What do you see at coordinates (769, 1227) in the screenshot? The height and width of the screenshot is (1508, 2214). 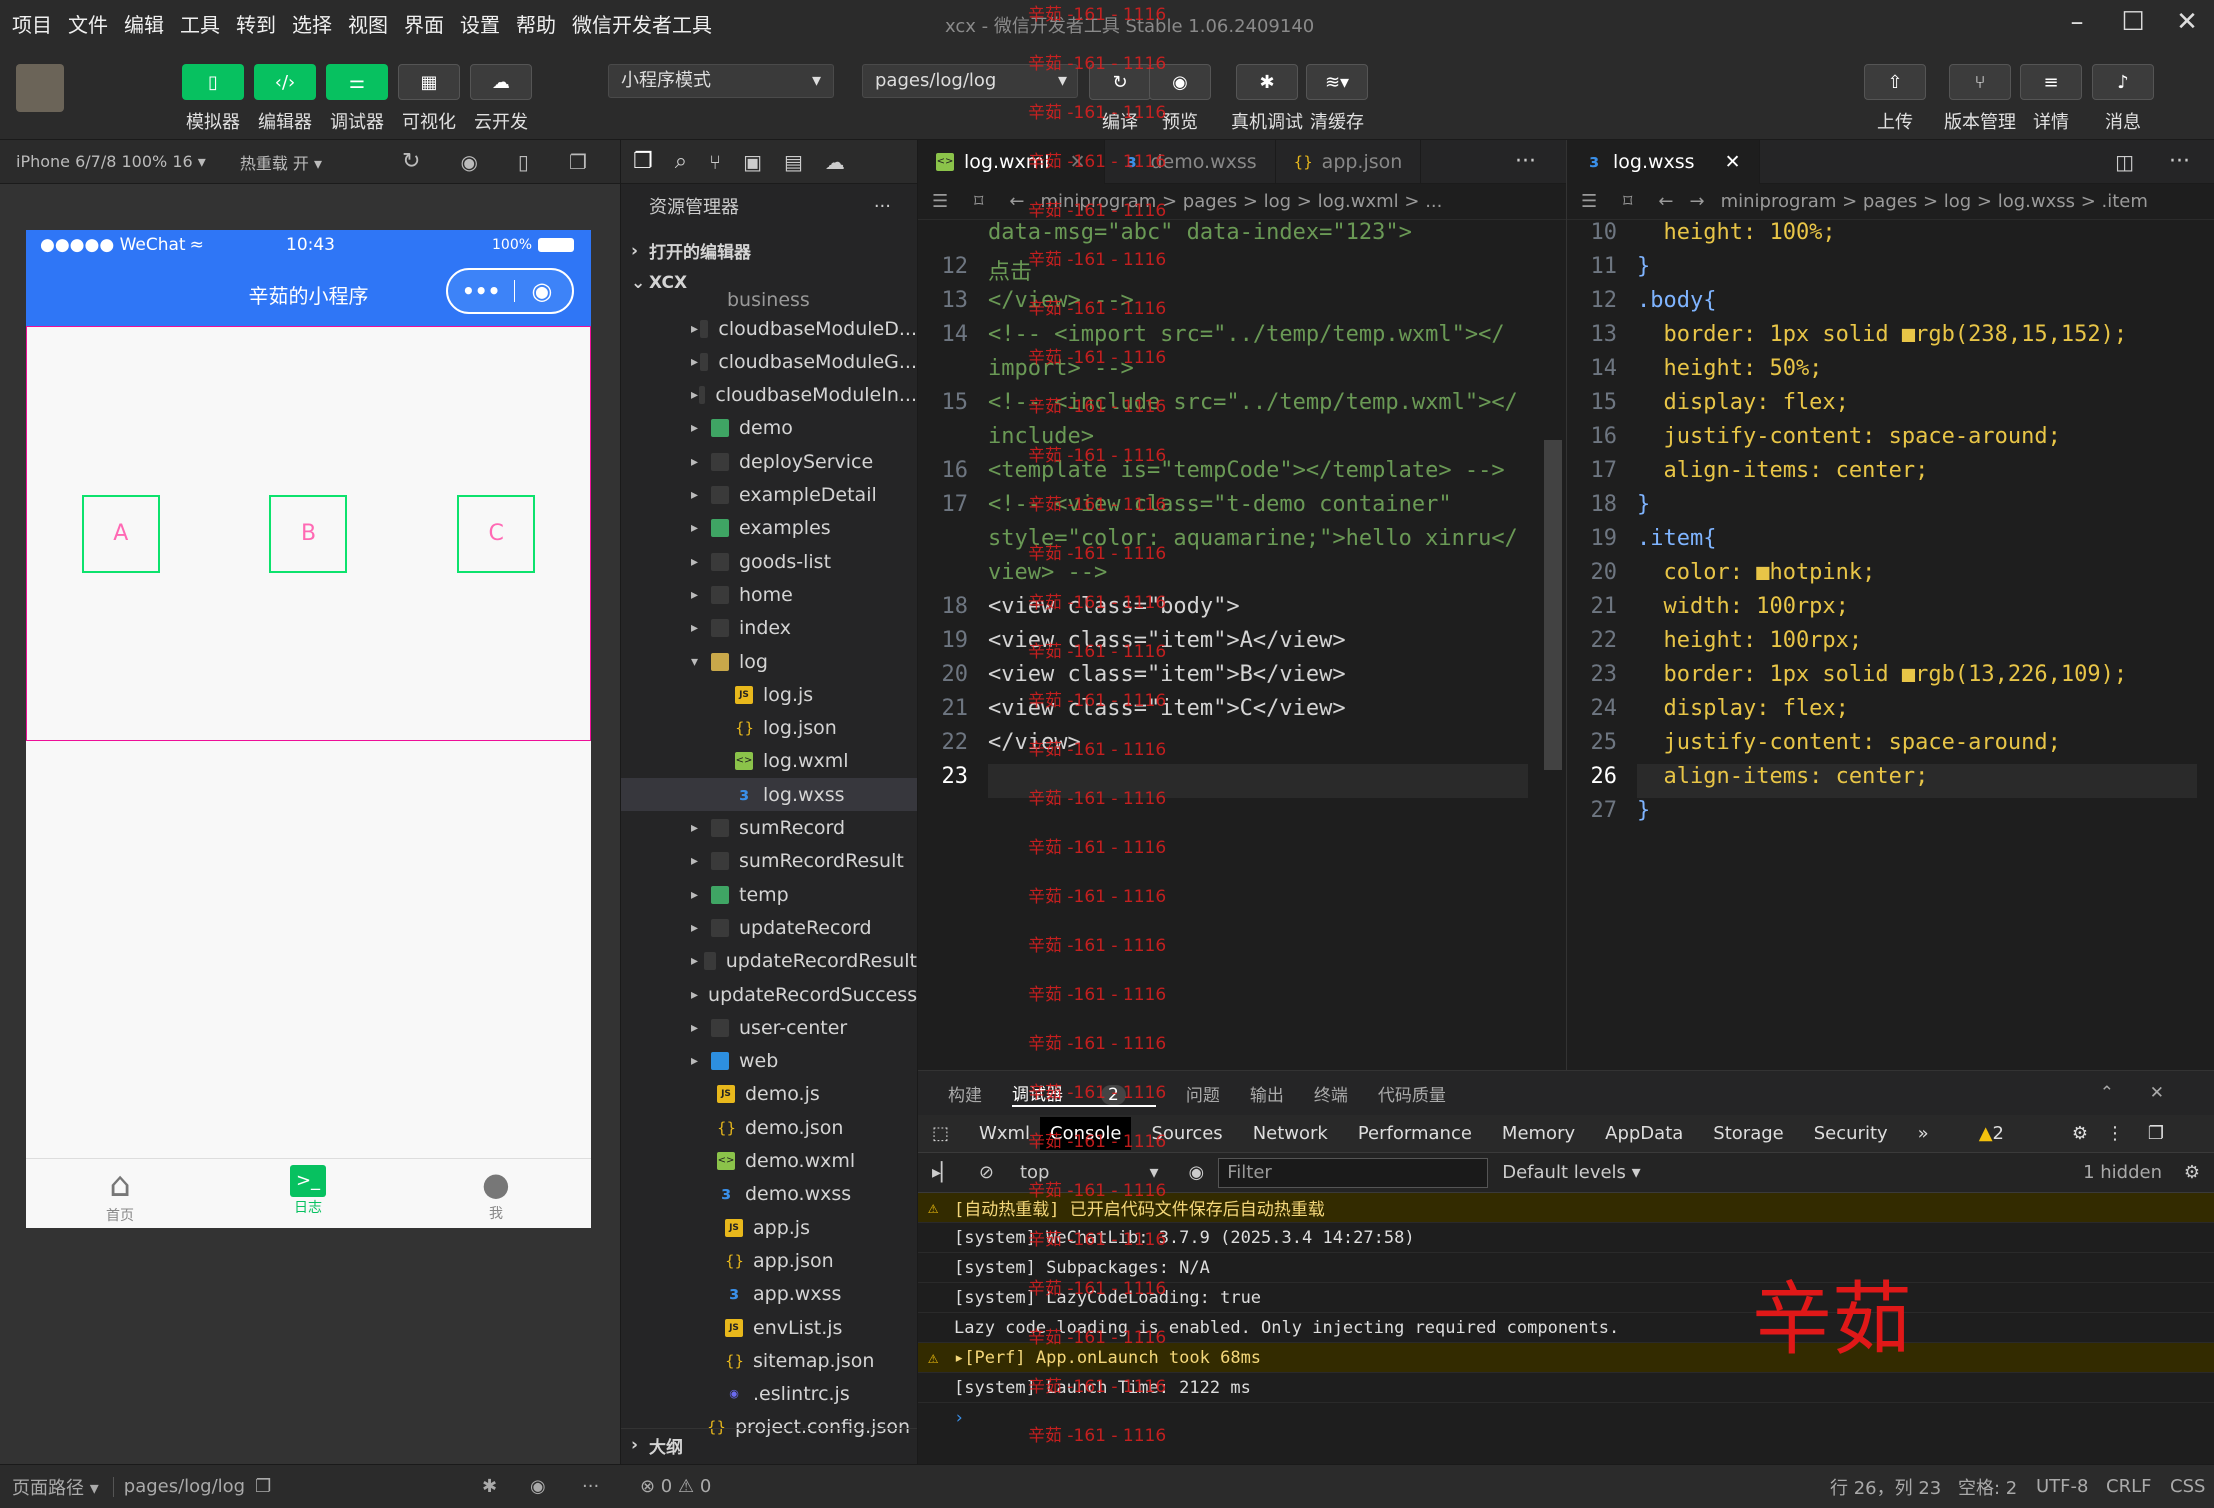 I see `tree-file: JS app.js` at bounding box center [769, 1227].